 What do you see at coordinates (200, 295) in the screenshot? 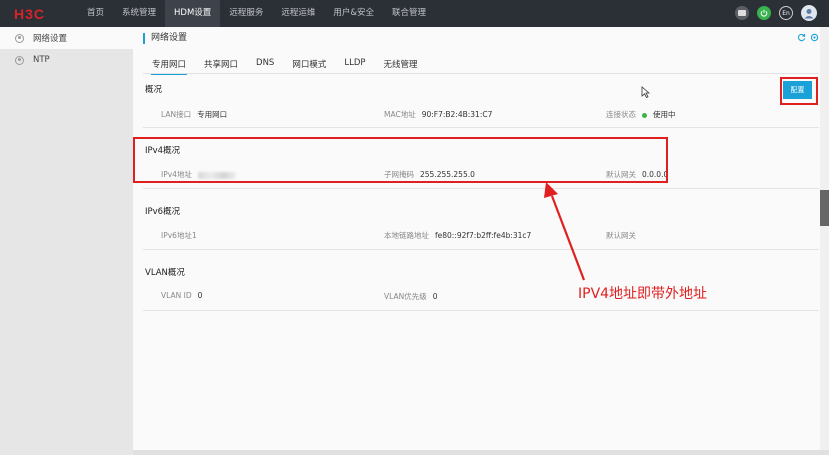
I see `vlan-id-value: 0` at bounding box center [200, 295].